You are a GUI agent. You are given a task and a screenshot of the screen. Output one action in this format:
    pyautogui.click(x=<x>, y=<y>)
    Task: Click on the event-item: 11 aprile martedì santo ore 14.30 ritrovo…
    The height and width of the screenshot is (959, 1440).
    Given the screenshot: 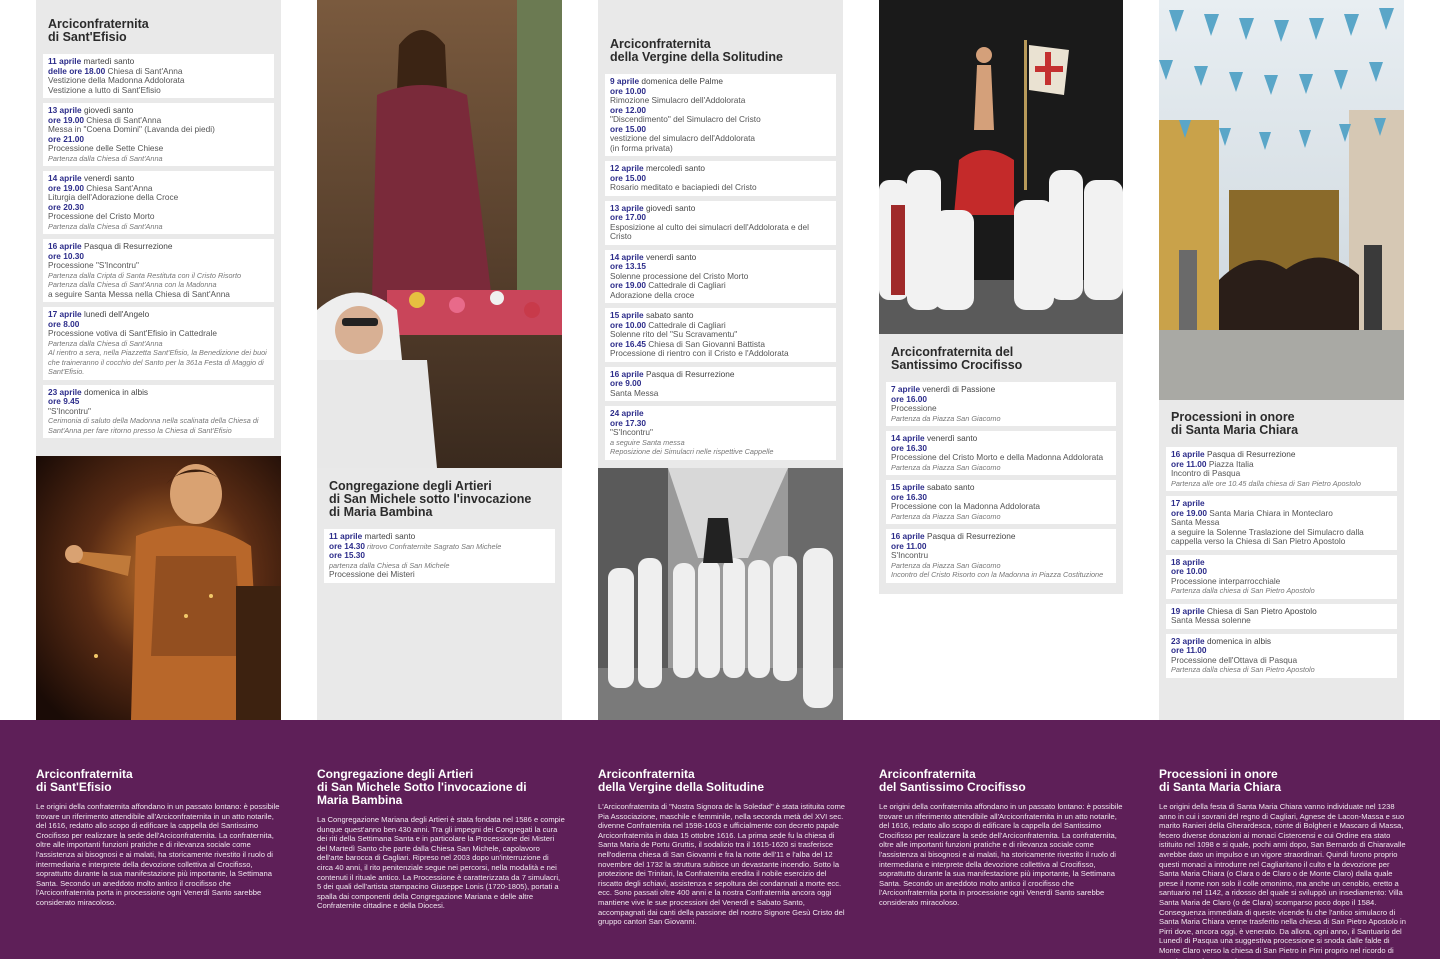 What is the action you would take?
    pyautogui.click(x=439, y=556)
    